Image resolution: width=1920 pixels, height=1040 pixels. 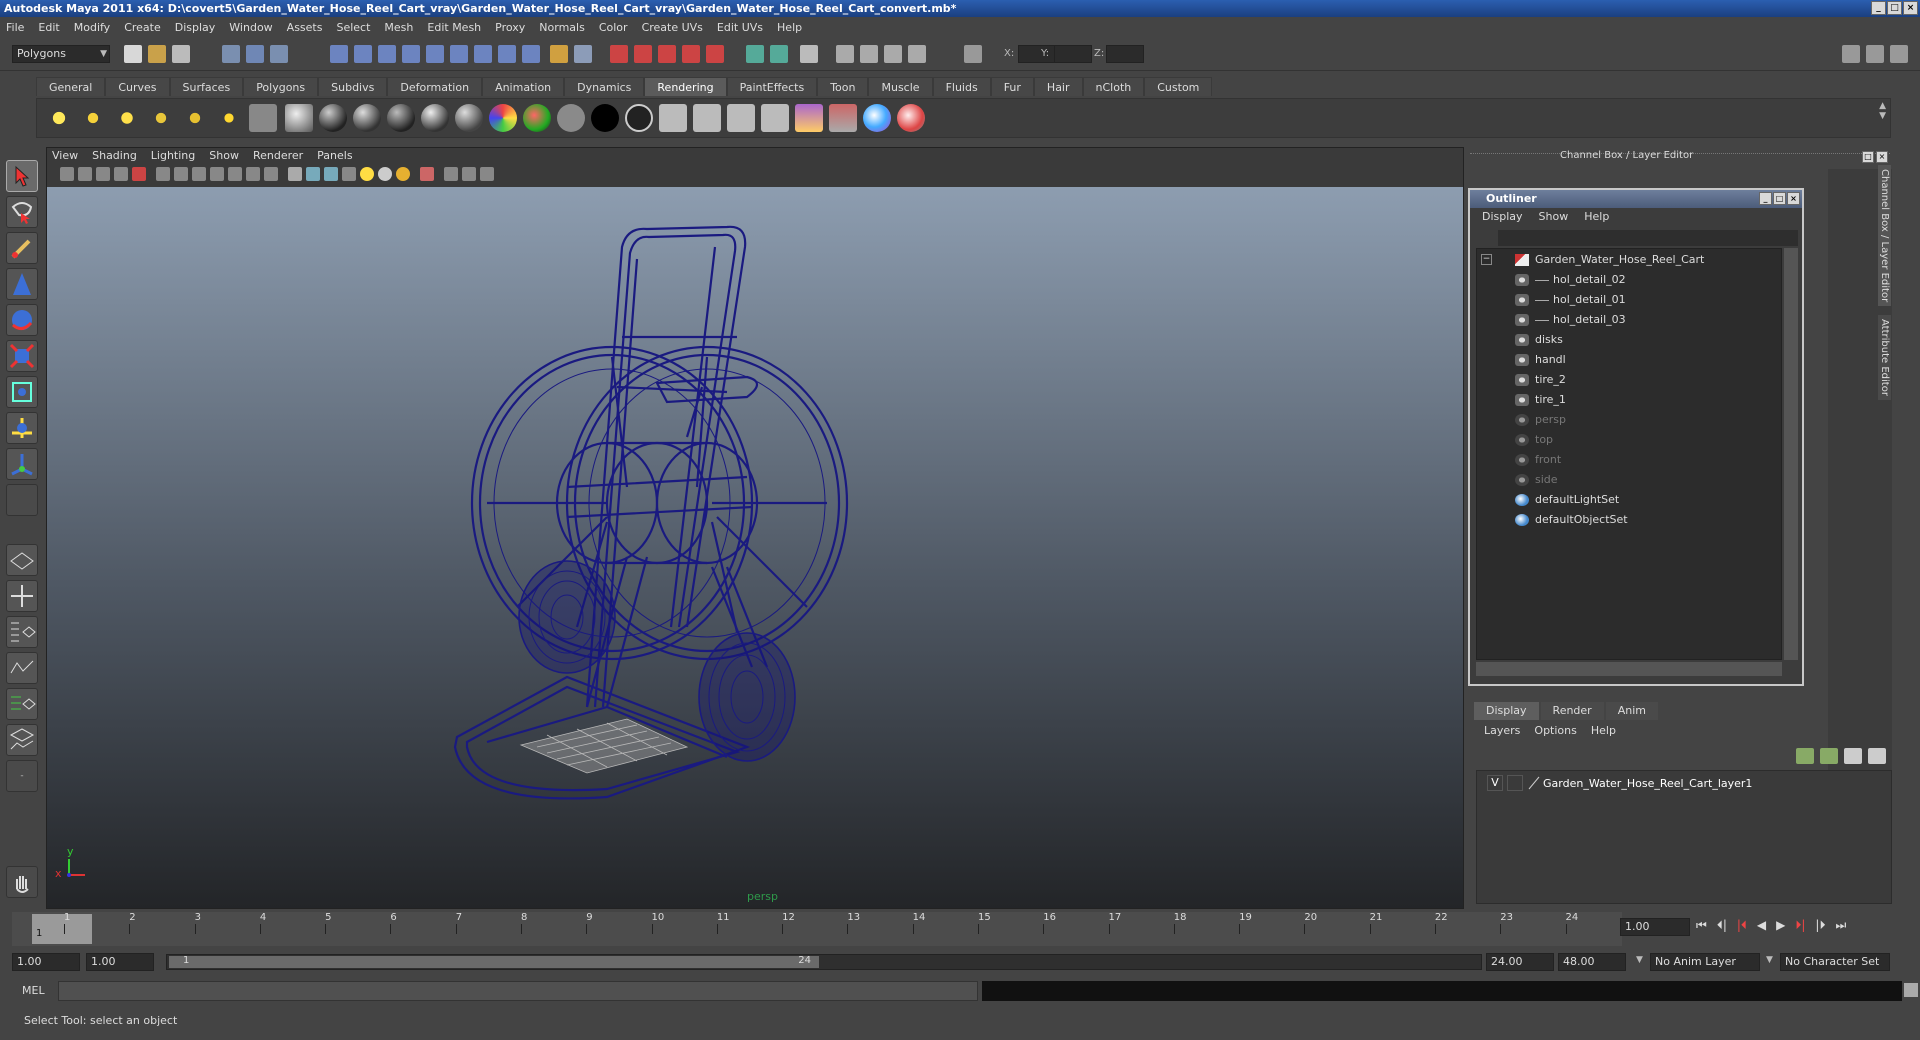 I want to click on camera-aim-icon, so click(x=263, y=118).